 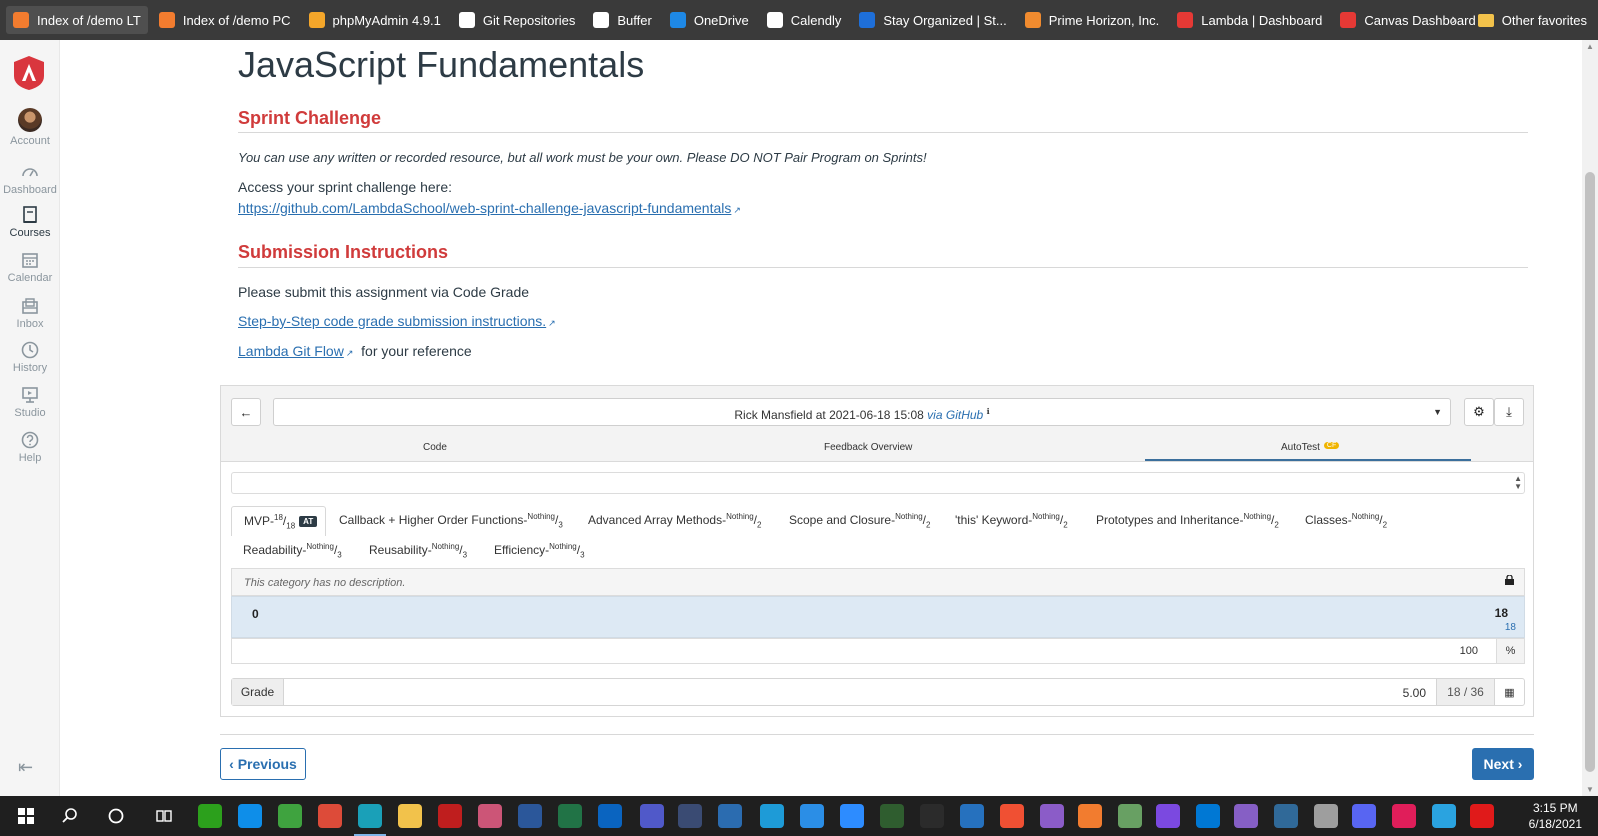 What do you see at coordinates (1414, 693) in the screenshot?
I see `grade-value: 5.00` at bounding box center [1414, 693].